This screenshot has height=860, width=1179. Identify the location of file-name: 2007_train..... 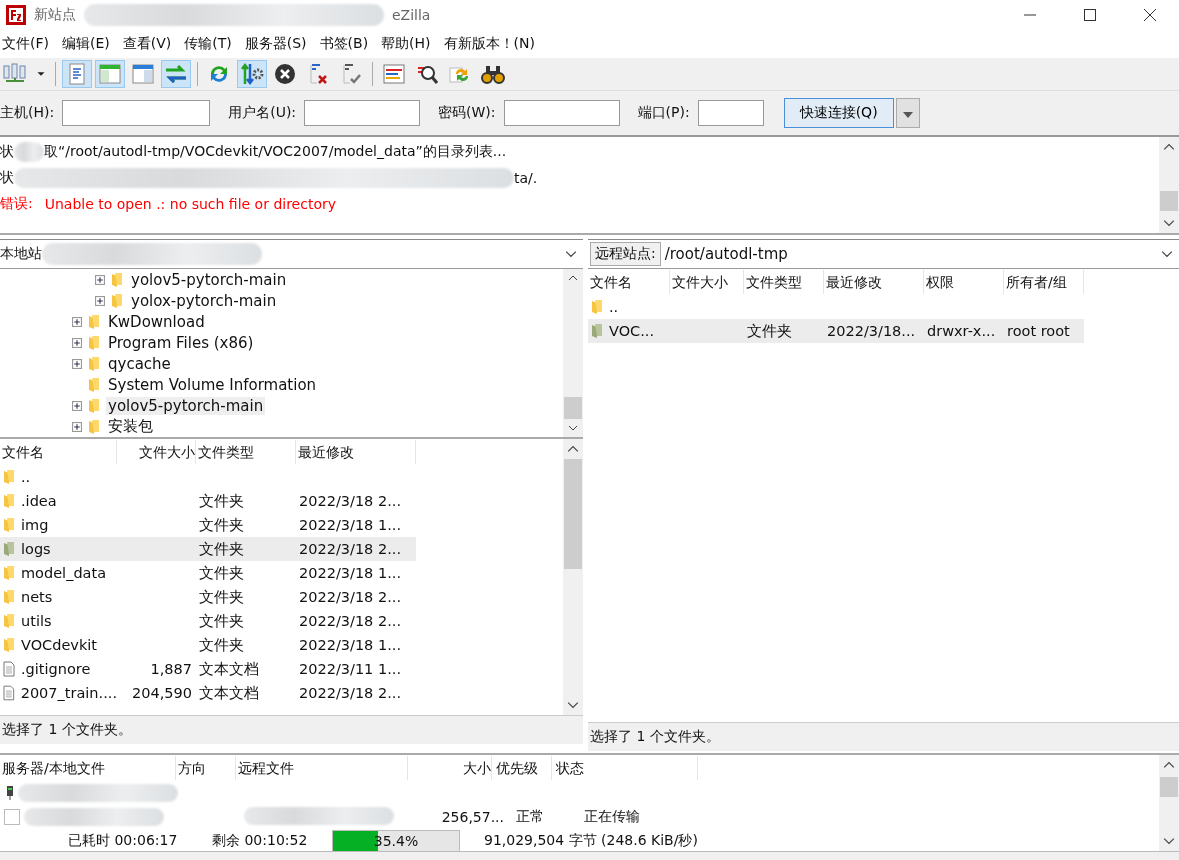
(68, 693).